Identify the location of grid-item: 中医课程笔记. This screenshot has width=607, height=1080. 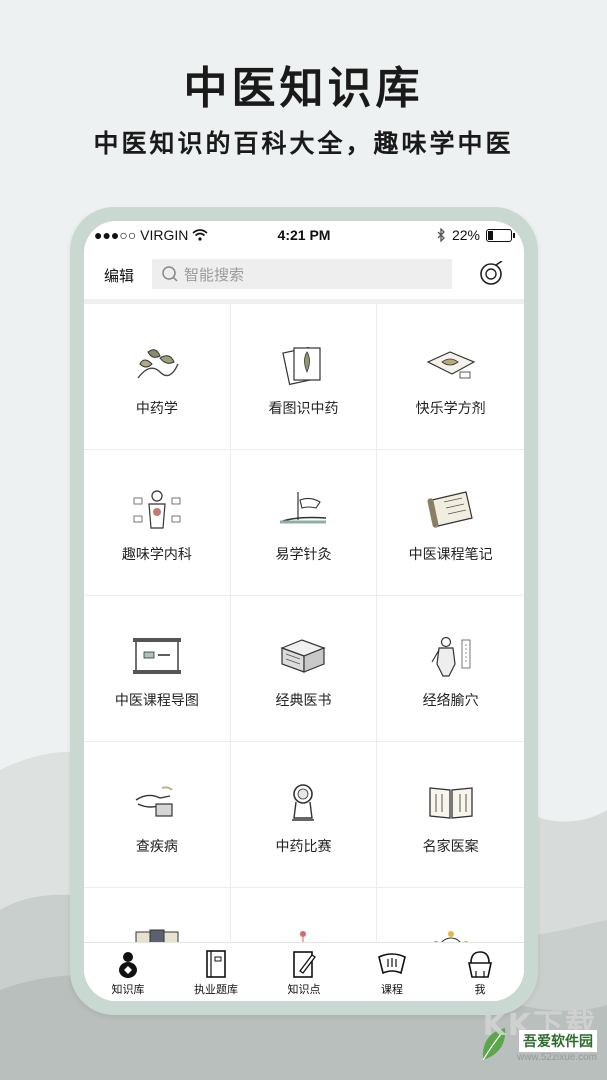
(450, 523).